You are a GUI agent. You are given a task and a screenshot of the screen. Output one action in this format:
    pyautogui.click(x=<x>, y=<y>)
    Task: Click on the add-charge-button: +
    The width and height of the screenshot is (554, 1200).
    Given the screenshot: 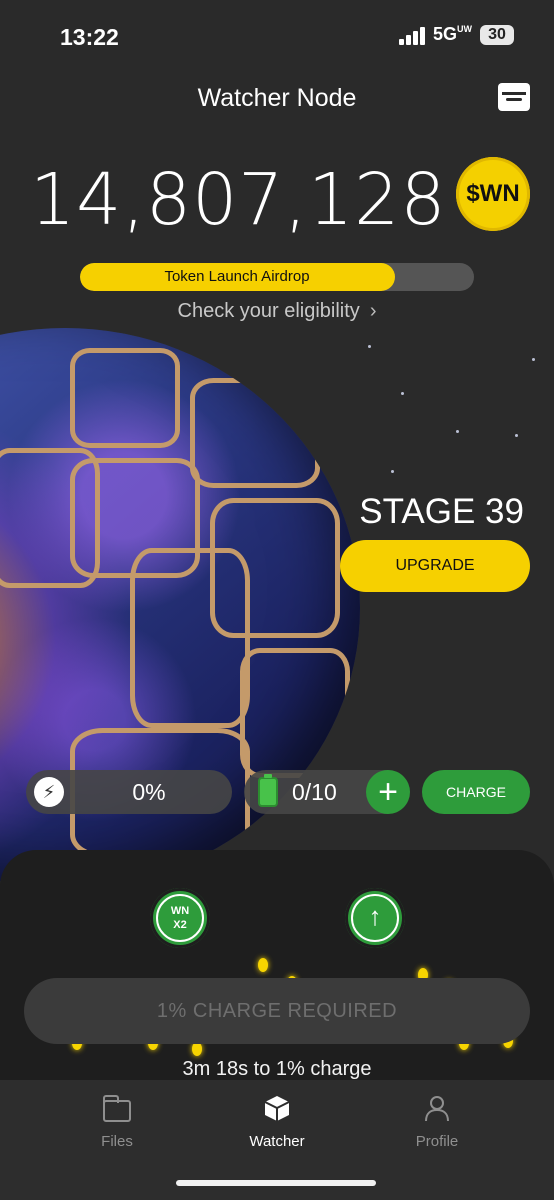 What is the action you would take?
    pyautogui.click(x=388, y=792)
    